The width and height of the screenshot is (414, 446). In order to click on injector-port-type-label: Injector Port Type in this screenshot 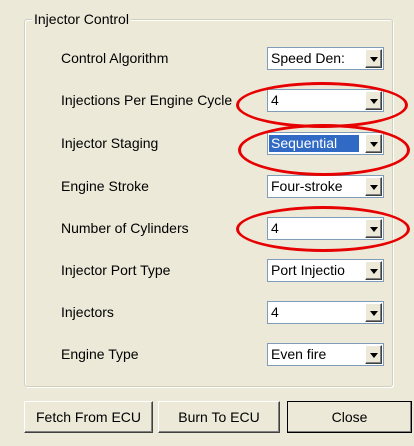, I will do `click(116, 270)`.